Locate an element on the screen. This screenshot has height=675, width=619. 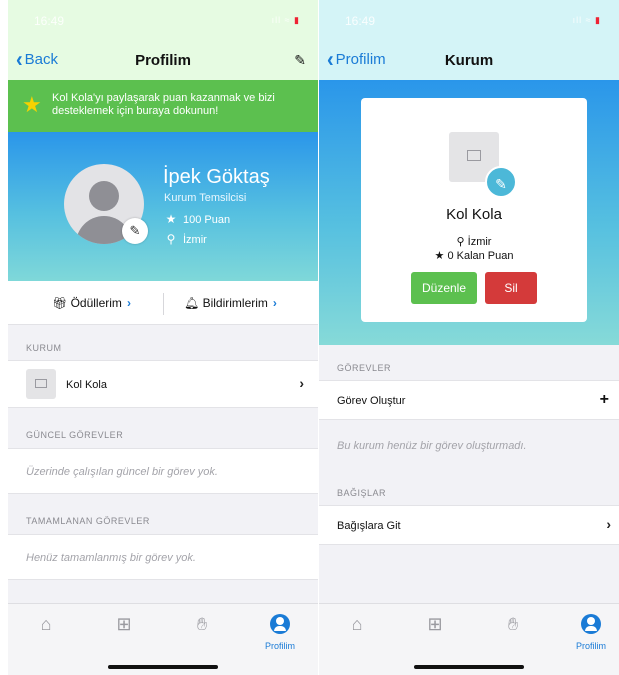
section-header-org: KURUM is located at coordinates (44, 348).